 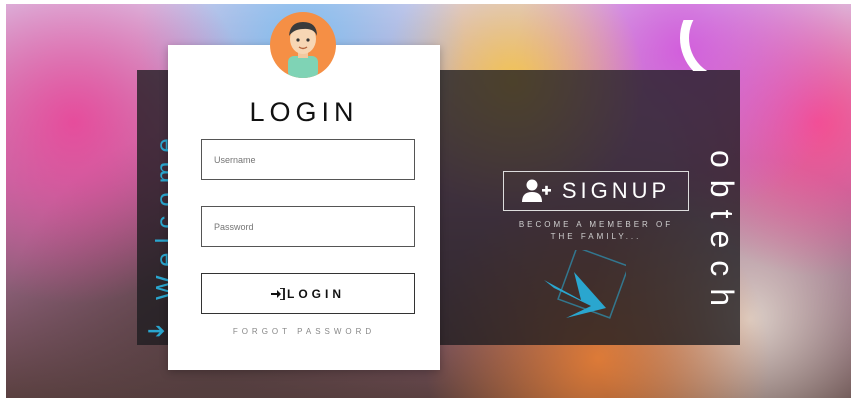 What do you see at coordinates (278, 293) in the screenshot?
I see `sign-in-icon` at bounding box center [278, 293].